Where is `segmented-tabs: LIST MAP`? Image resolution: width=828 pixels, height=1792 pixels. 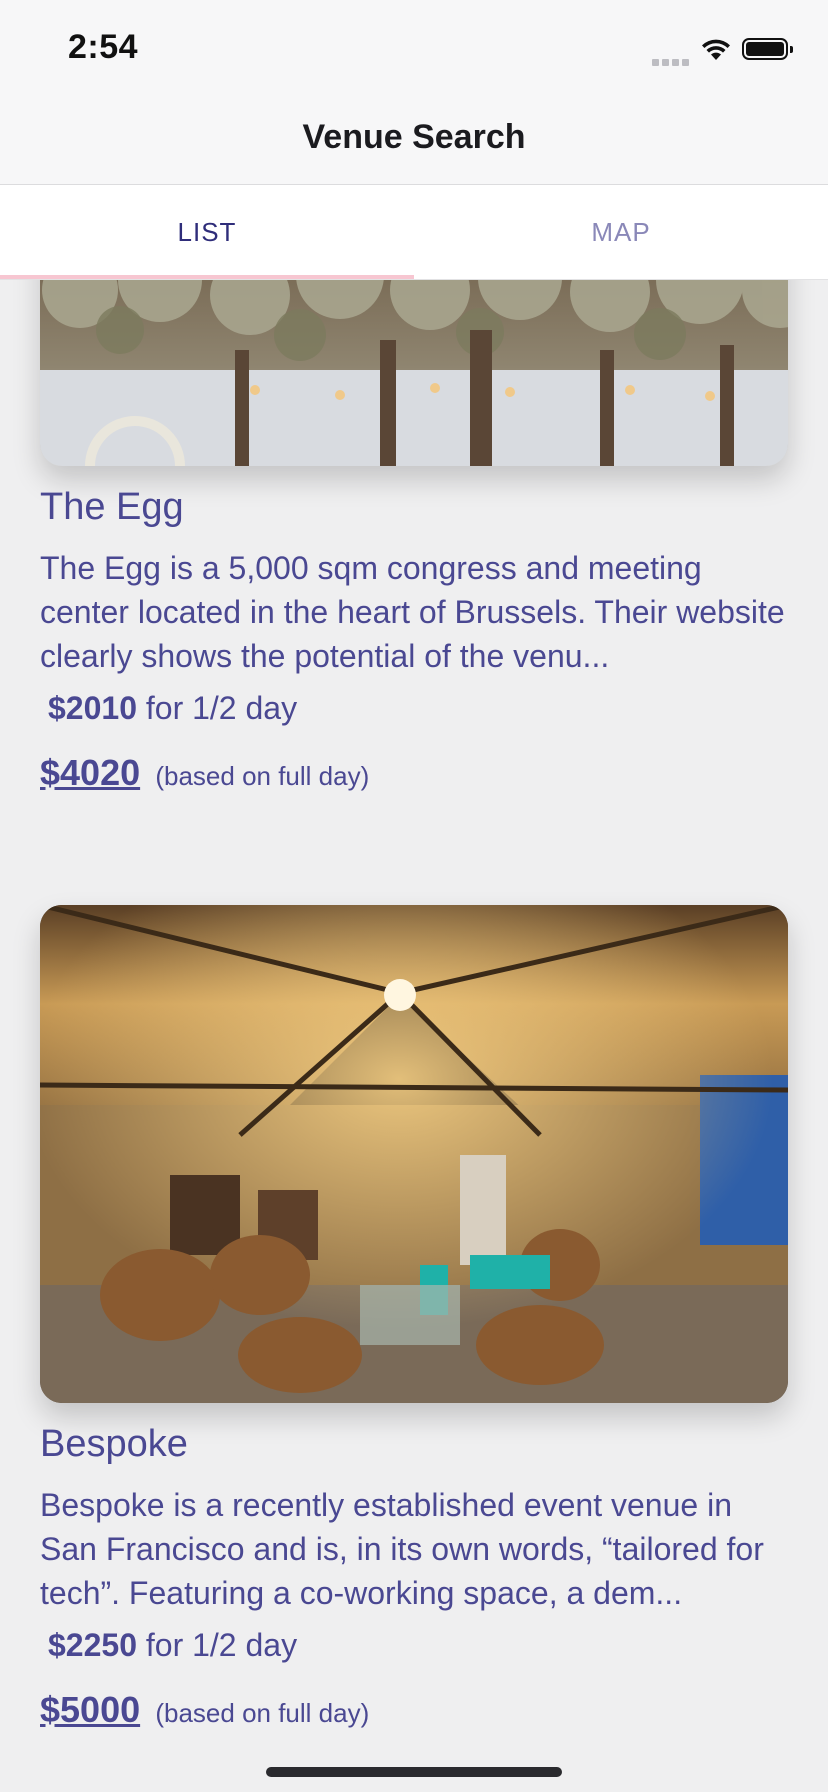
segmented-tabs: LIST MAP is located at coordinates (414, 232).